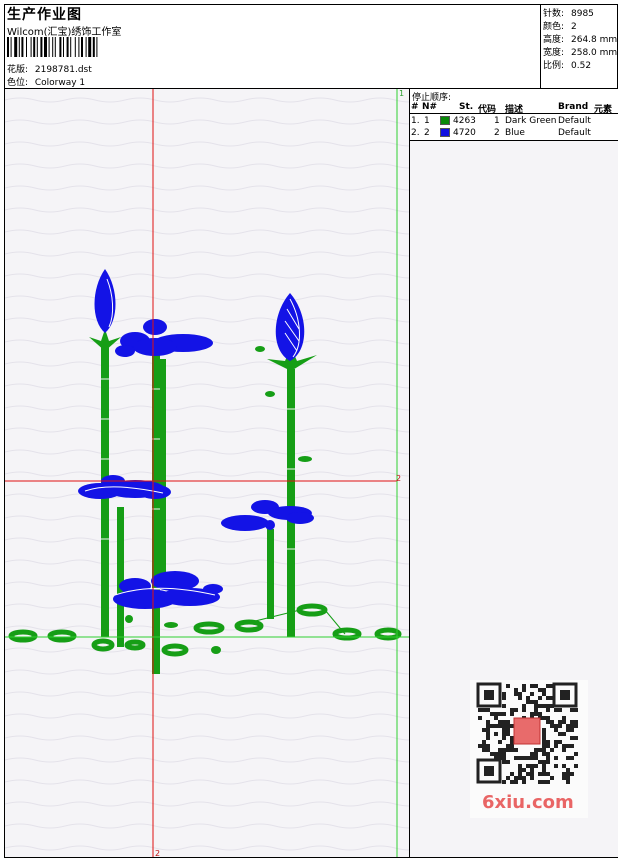  What do you see at coordinates (580, 53) in the screenshot?
I see `stat-width: 宽度: 258.0 mm` at bounding box center [580, 53].